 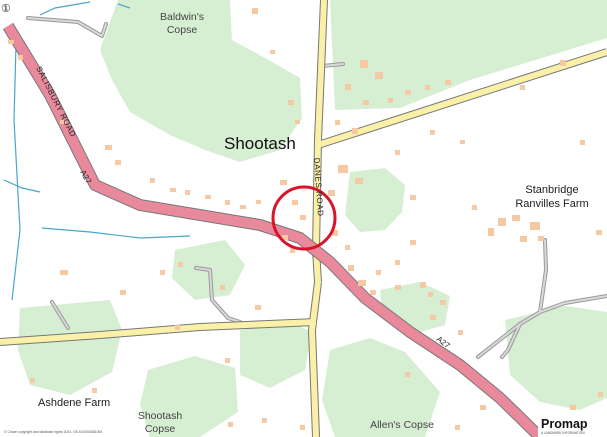 I want to click on place-label-baldwins-copse-line1: Baldwin's, so click(x=182, y=17).